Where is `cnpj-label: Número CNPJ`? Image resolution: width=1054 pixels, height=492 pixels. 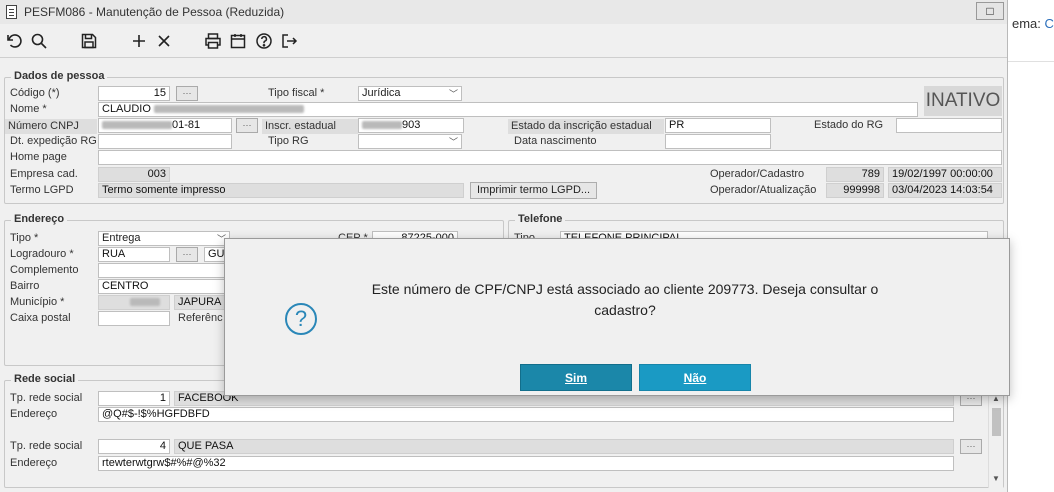
cnpj-label: Número CNPJ is located at coordinates (51, 126).